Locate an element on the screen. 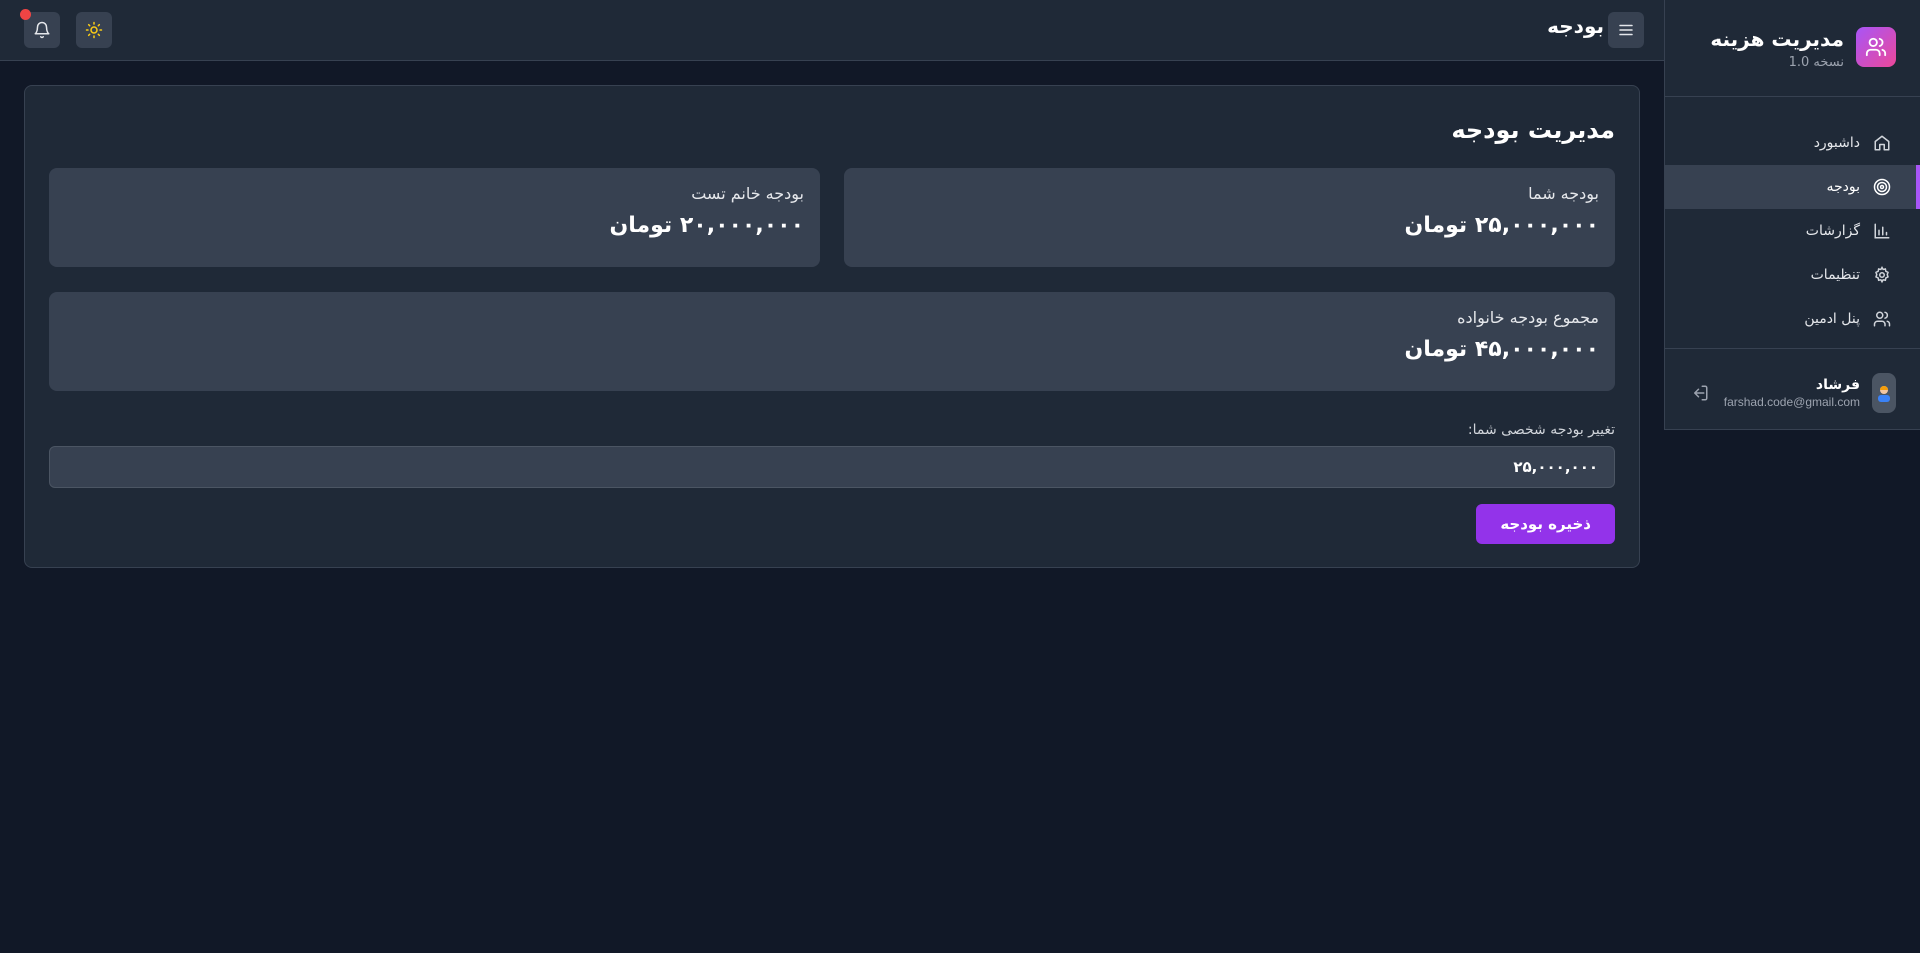 The width and height of the screenshot is (1920, 953). top-header: بودجه is located at coordinates (832, 30).